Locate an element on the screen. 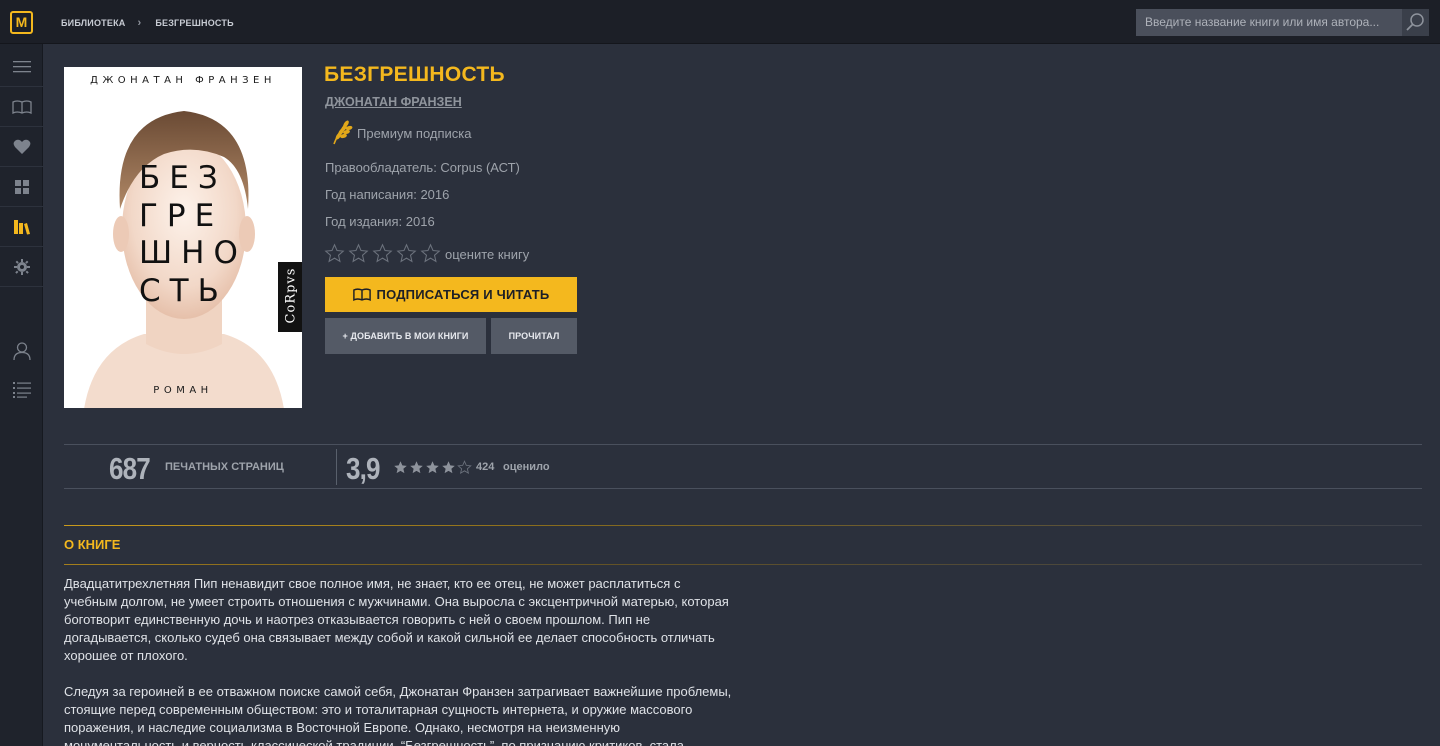 The image size is (1440, 746). about-heading: О КНИГЕ is located at coordinates (92, 544).